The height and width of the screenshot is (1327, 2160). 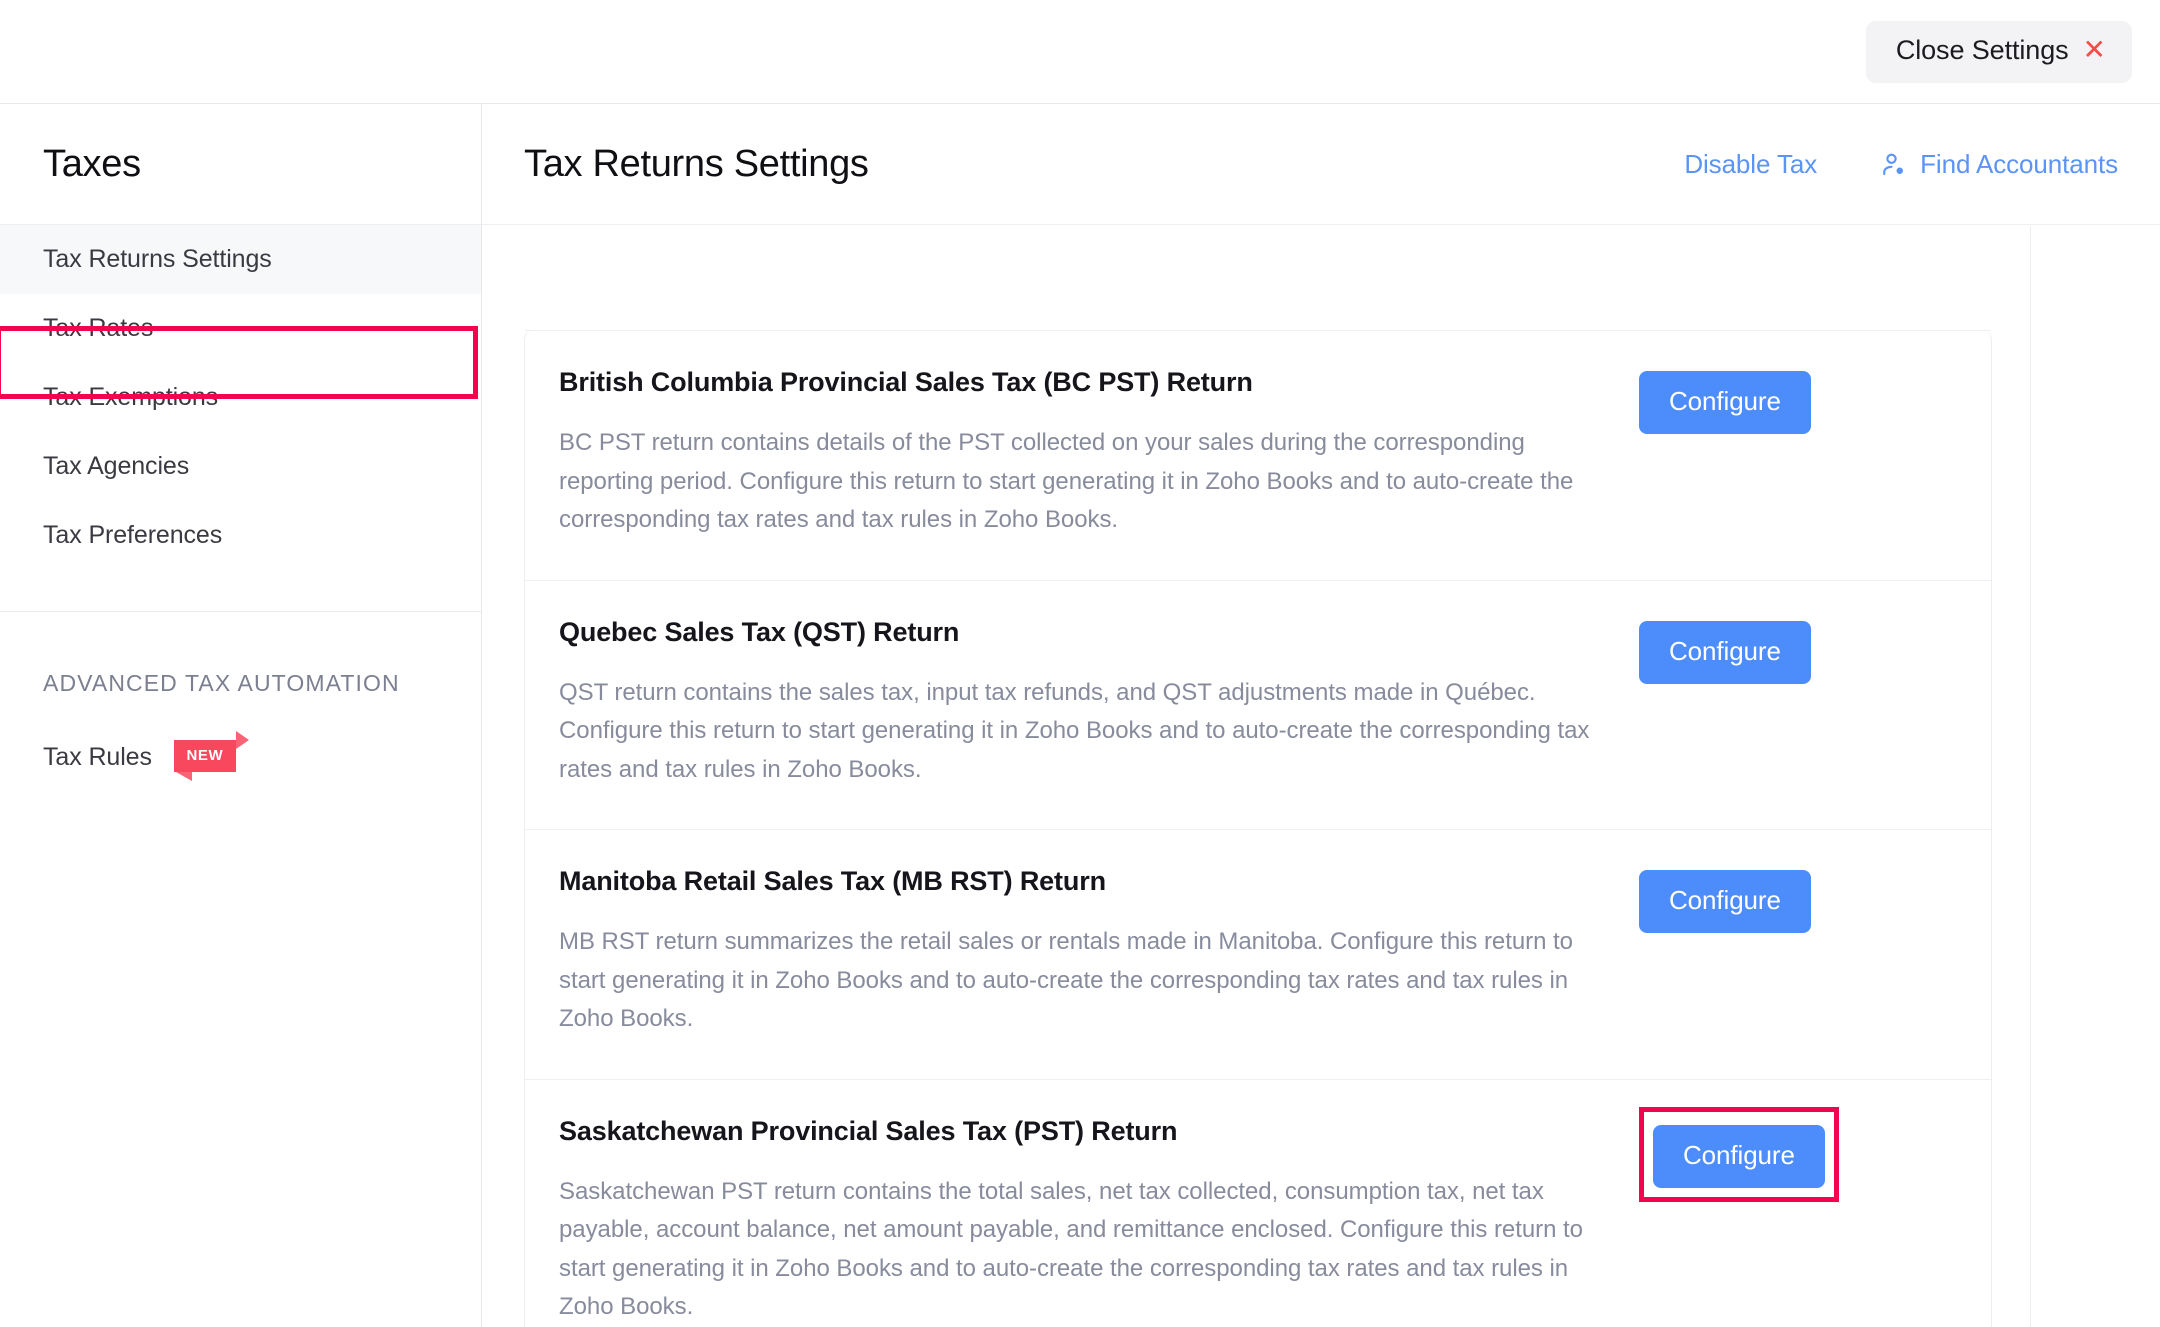 What do you see at coordinates (240, 535) in the screenshot?
I see `sidebar-item-tax-preferences: Tax Preferences` at bounding box center [240, 535].